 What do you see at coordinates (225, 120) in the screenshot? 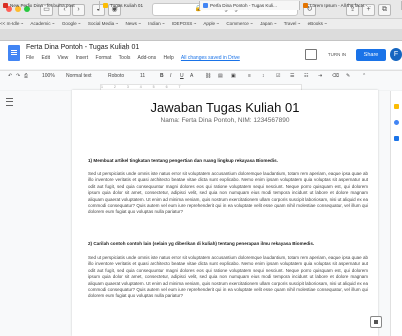
I see `document-subheading: Nama: Ferta Dina Pontoh, NIM: 1234567890` at bounding box center [225, 120].